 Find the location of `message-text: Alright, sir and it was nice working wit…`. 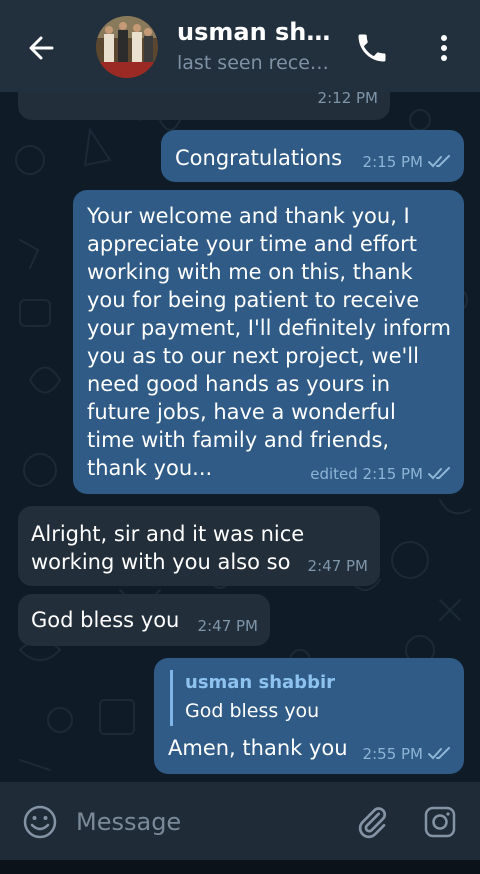

message-text: Alright, sir and it was nice working wit… is located at coordinates (168, 548).